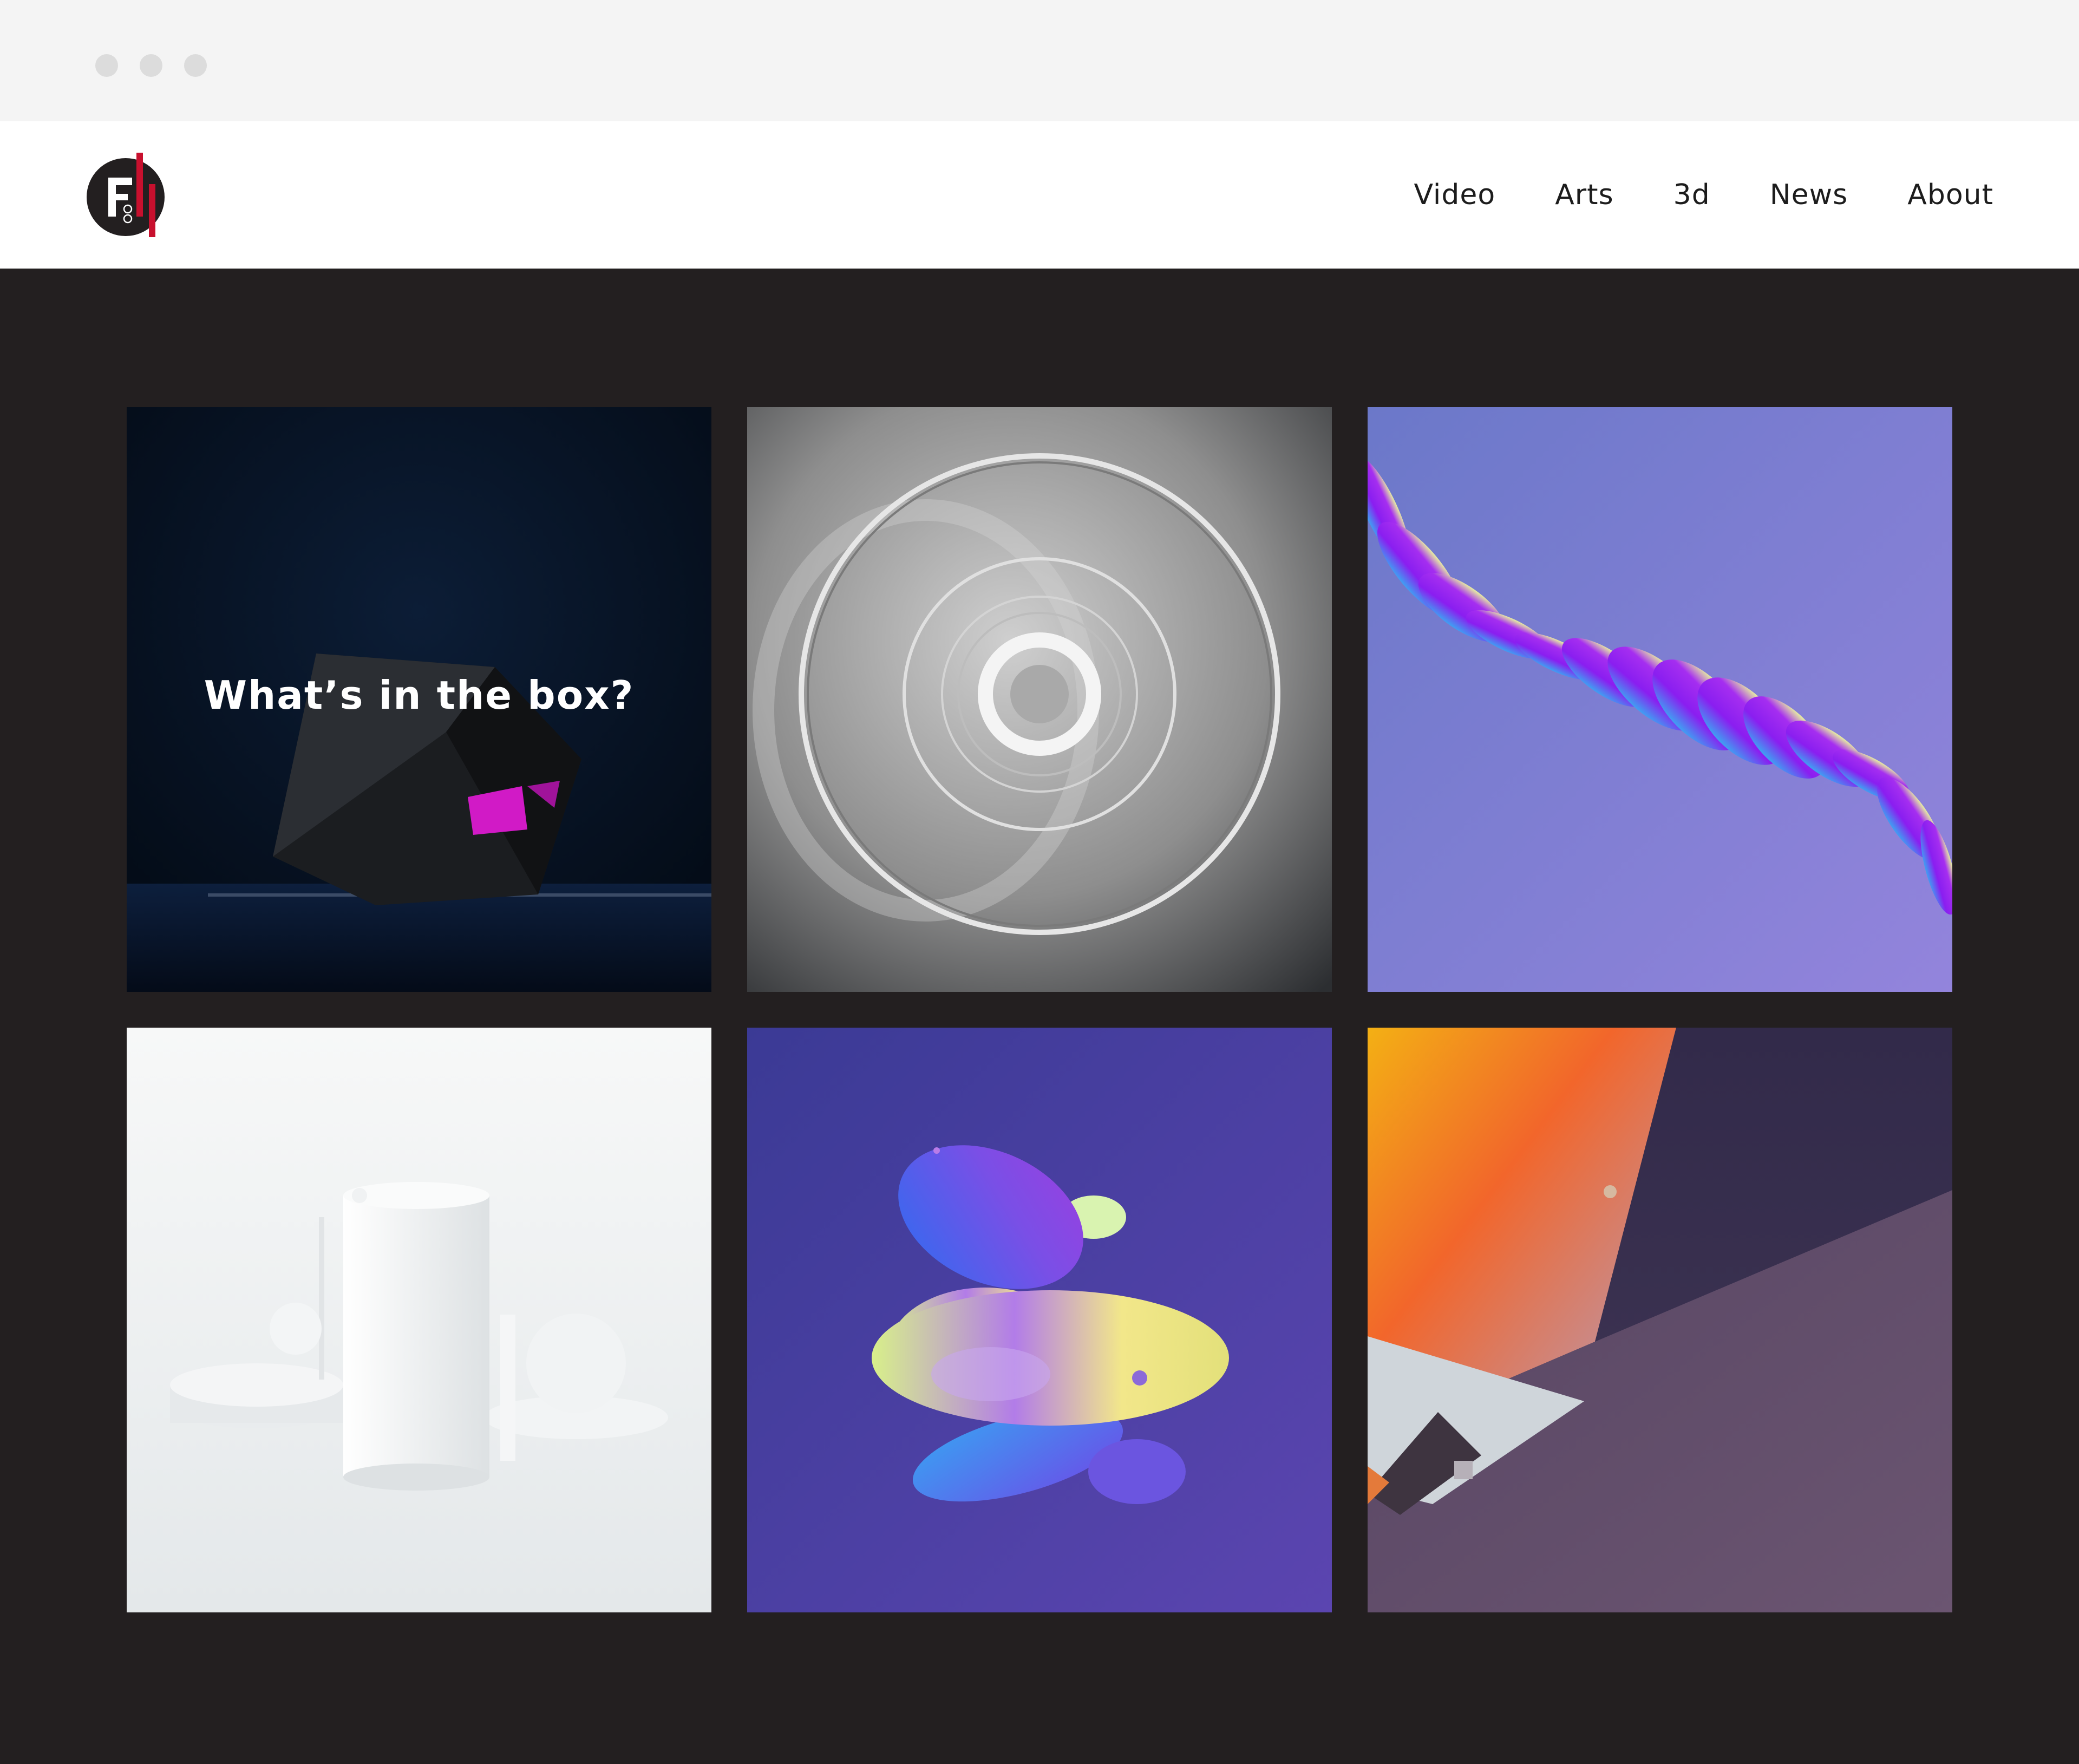 The width and height of the screenshot is (2079, 1764). I want to click on gallery-tile-rings, so click(1039, 699).